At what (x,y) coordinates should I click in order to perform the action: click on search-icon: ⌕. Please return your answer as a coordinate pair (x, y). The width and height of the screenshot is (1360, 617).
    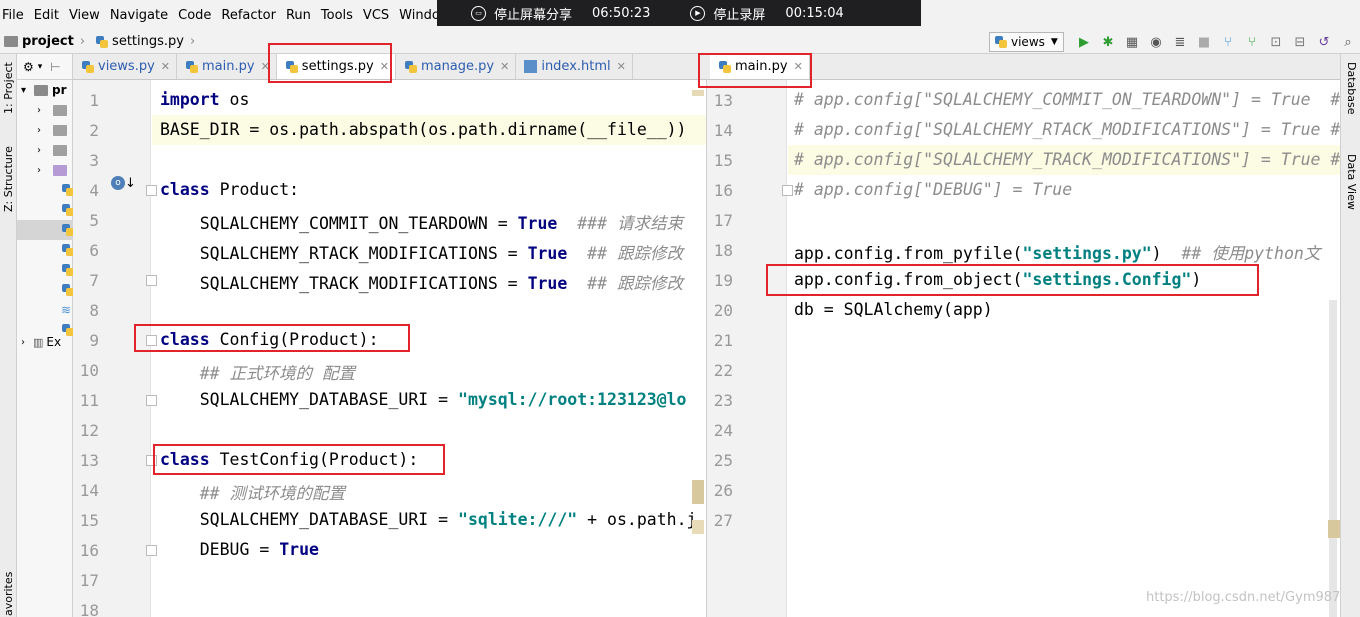
    Looking at the image, I should click on (1348, 42).